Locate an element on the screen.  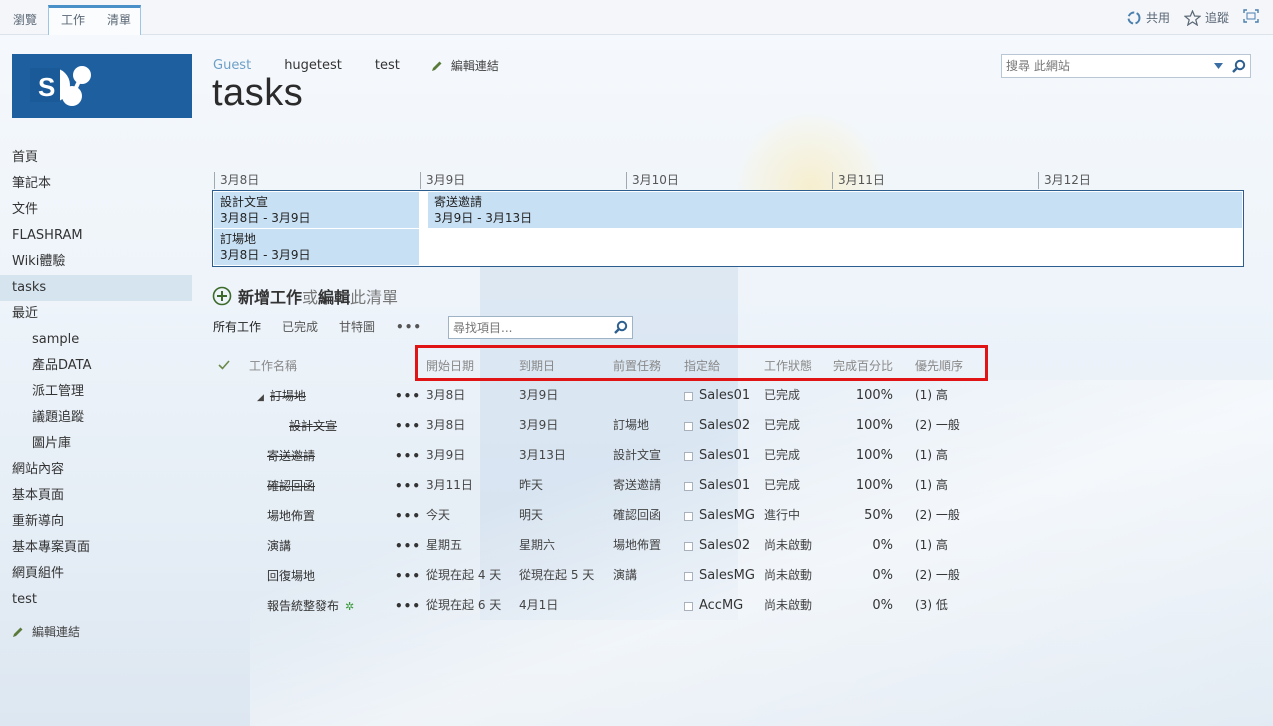
nav-item: 派工管理 is located at coordinates (96, 392).